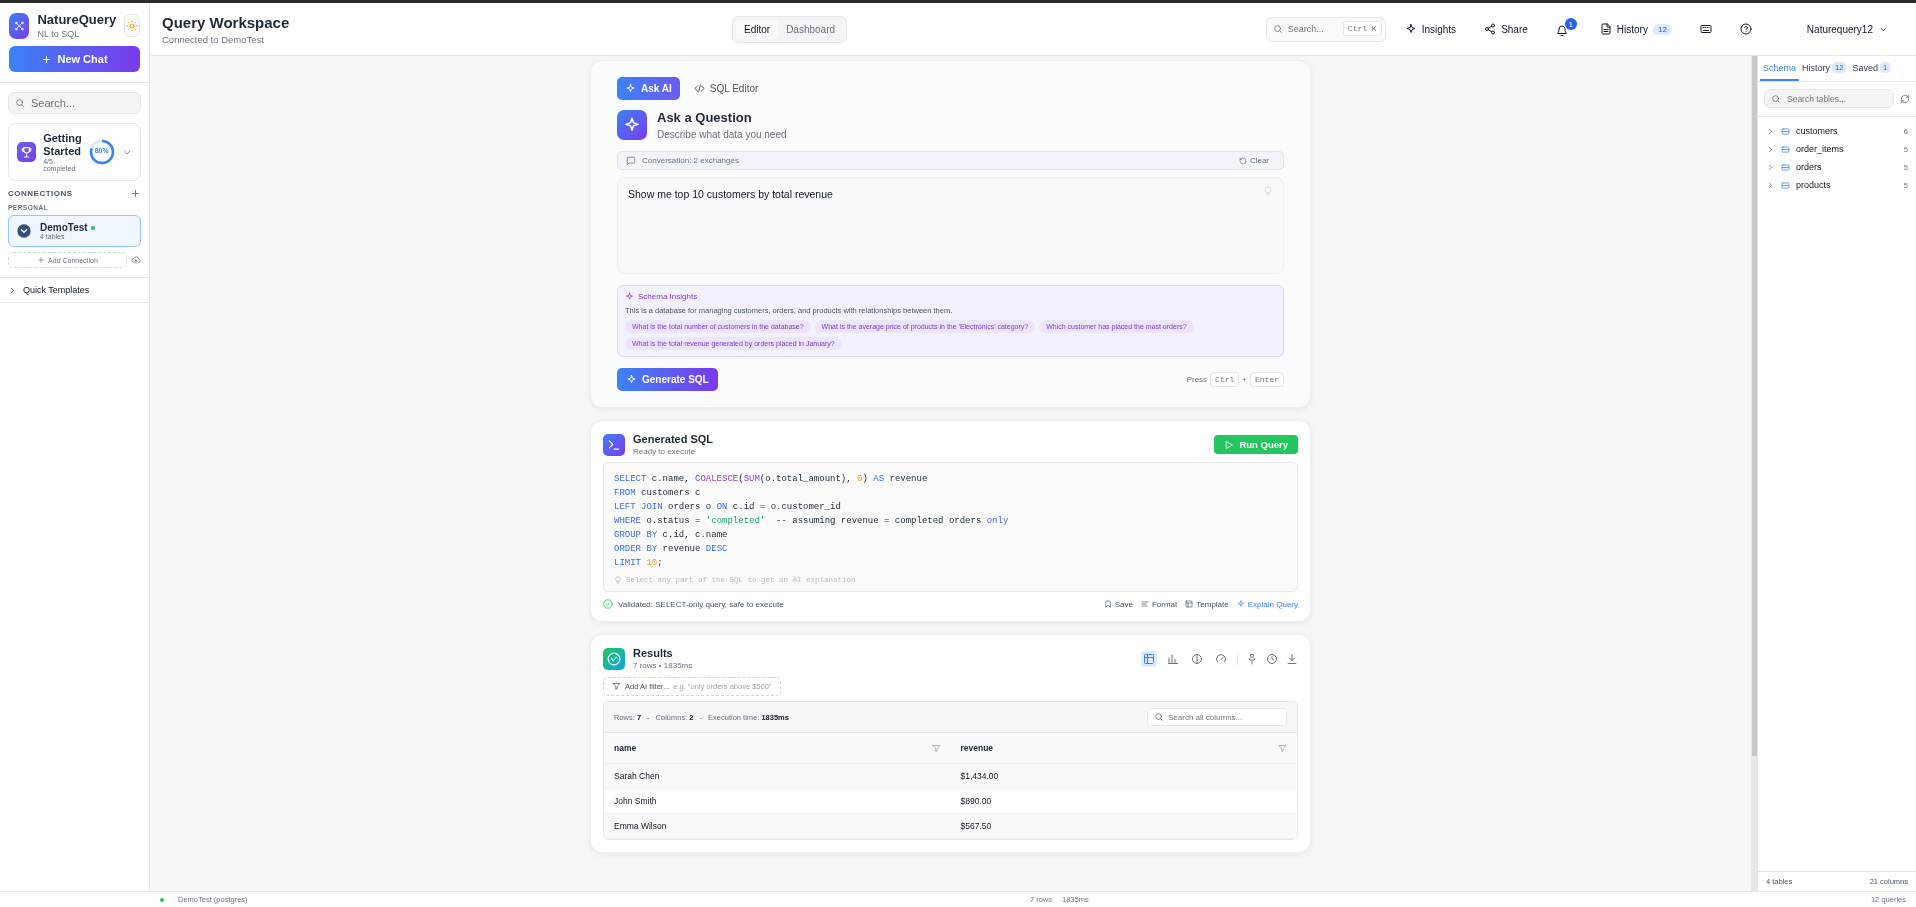  What do you see at coordinates (777, 748) in the screenshot?
I see `column-header: name` at bounding box center [777, 748].